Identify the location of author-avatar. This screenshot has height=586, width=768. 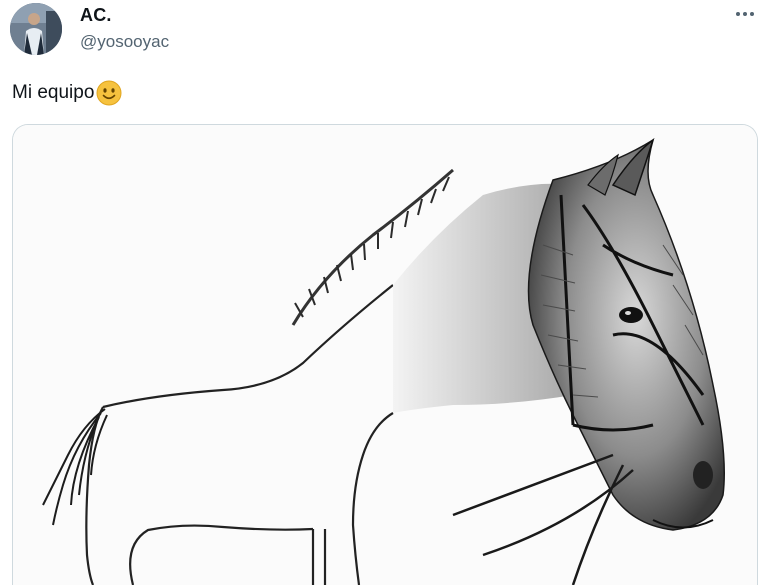
(36, 29).